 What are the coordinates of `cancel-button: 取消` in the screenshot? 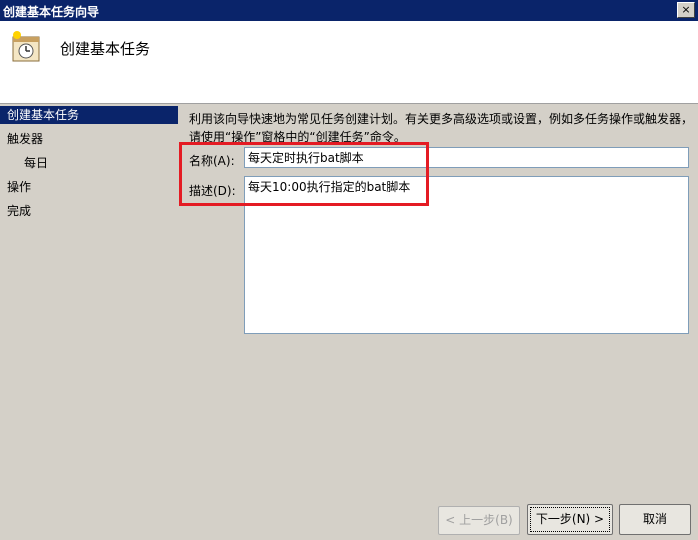 It's located at (655, 519).